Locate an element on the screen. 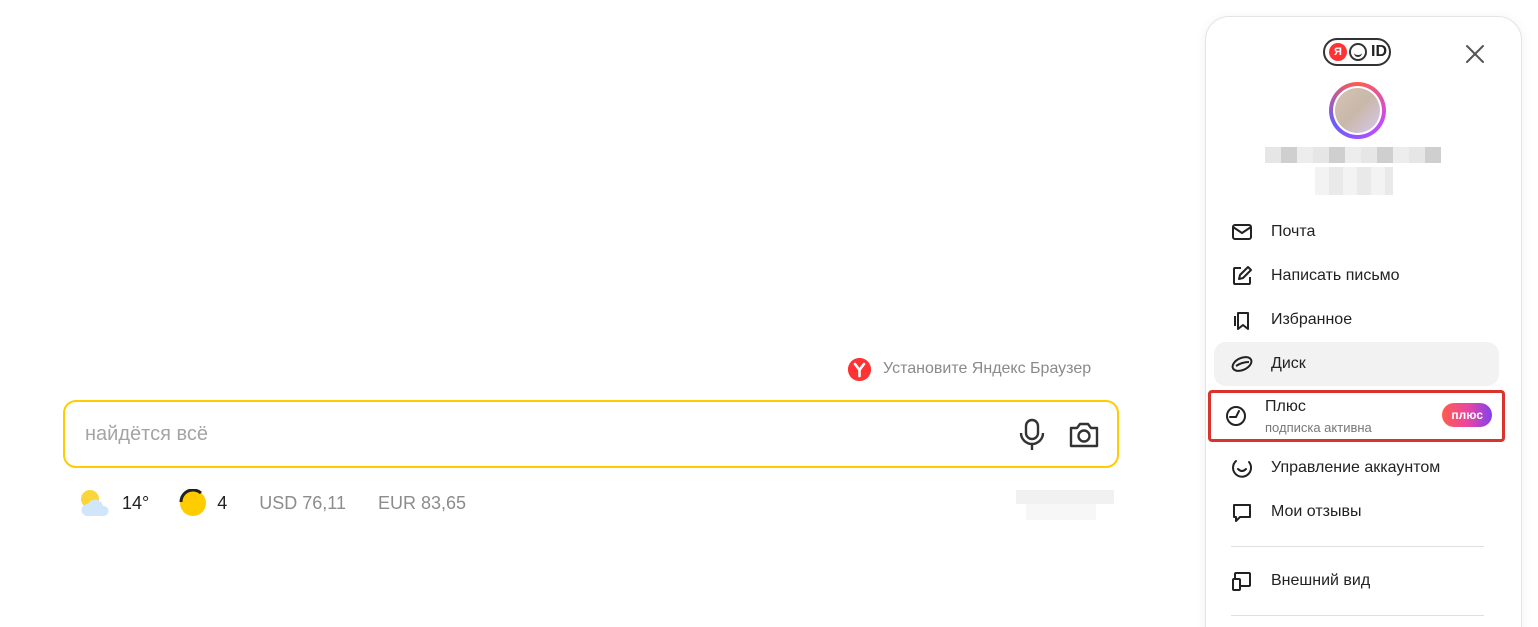 The height and width of the screenshot is (627, 1538). install-browser-promo: Установите Яндекс Браузер is located at coordinates (969, 369).